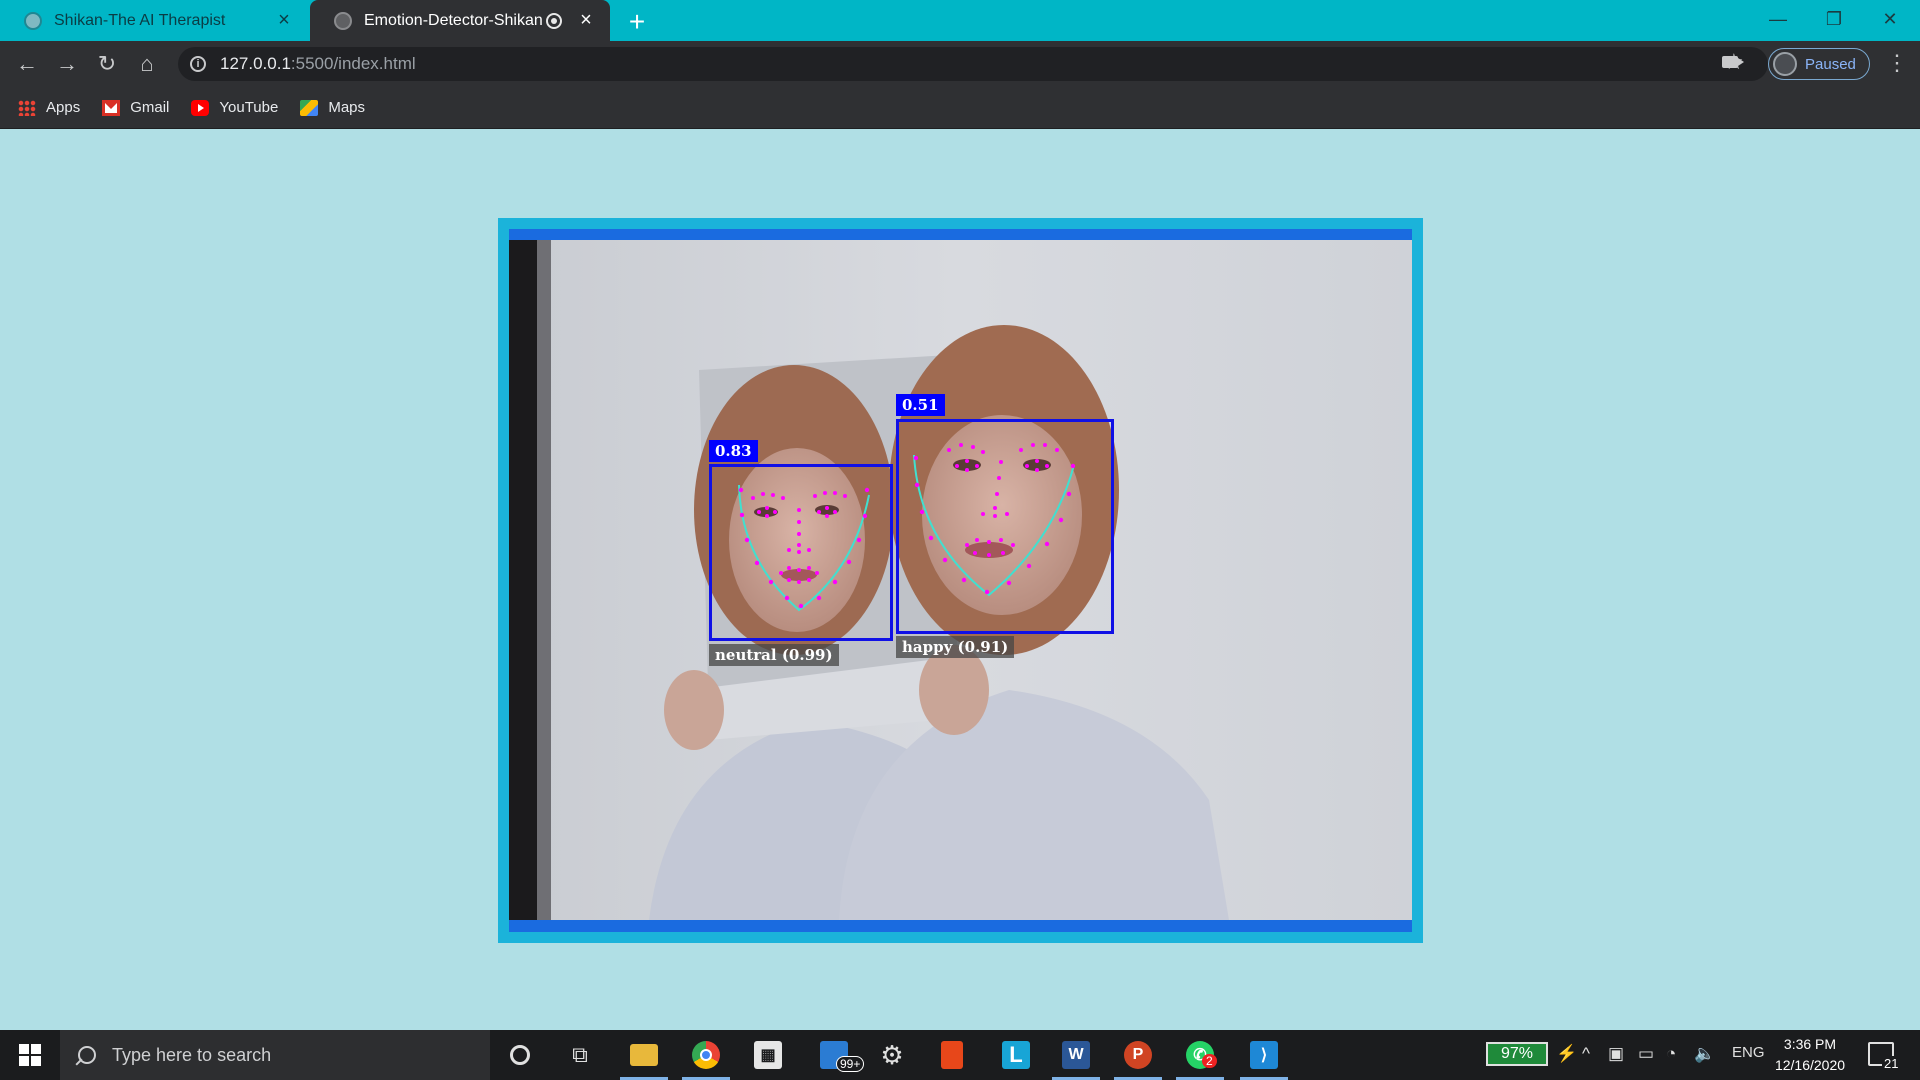 This screenshot has height=1080, width=1920. Describe the element at coordinates (644, 1055) in the screenshot. I see `file-explorer-icon` at that location.